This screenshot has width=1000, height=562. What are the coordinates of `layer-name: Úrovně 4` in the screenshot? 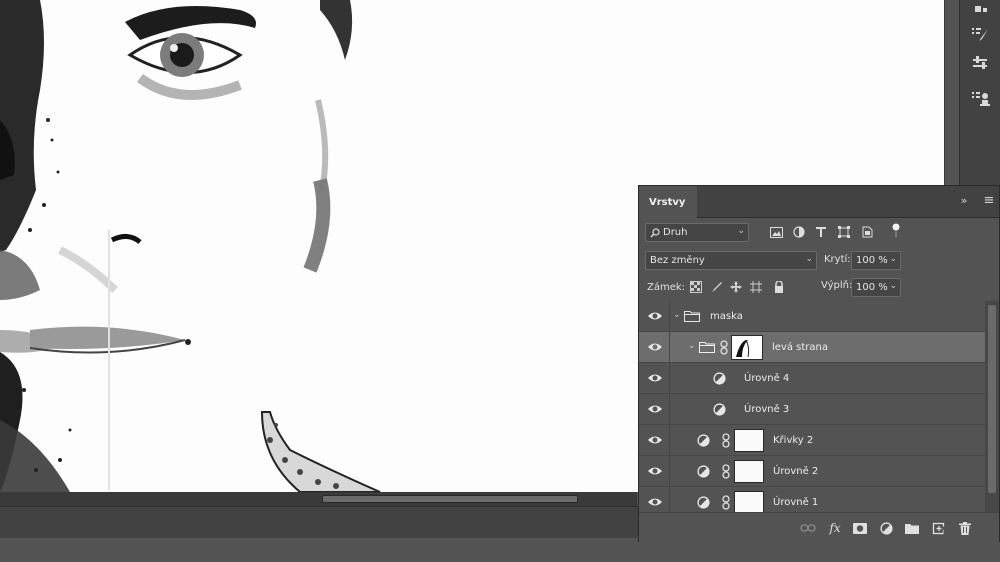 It's located at (767, 378).